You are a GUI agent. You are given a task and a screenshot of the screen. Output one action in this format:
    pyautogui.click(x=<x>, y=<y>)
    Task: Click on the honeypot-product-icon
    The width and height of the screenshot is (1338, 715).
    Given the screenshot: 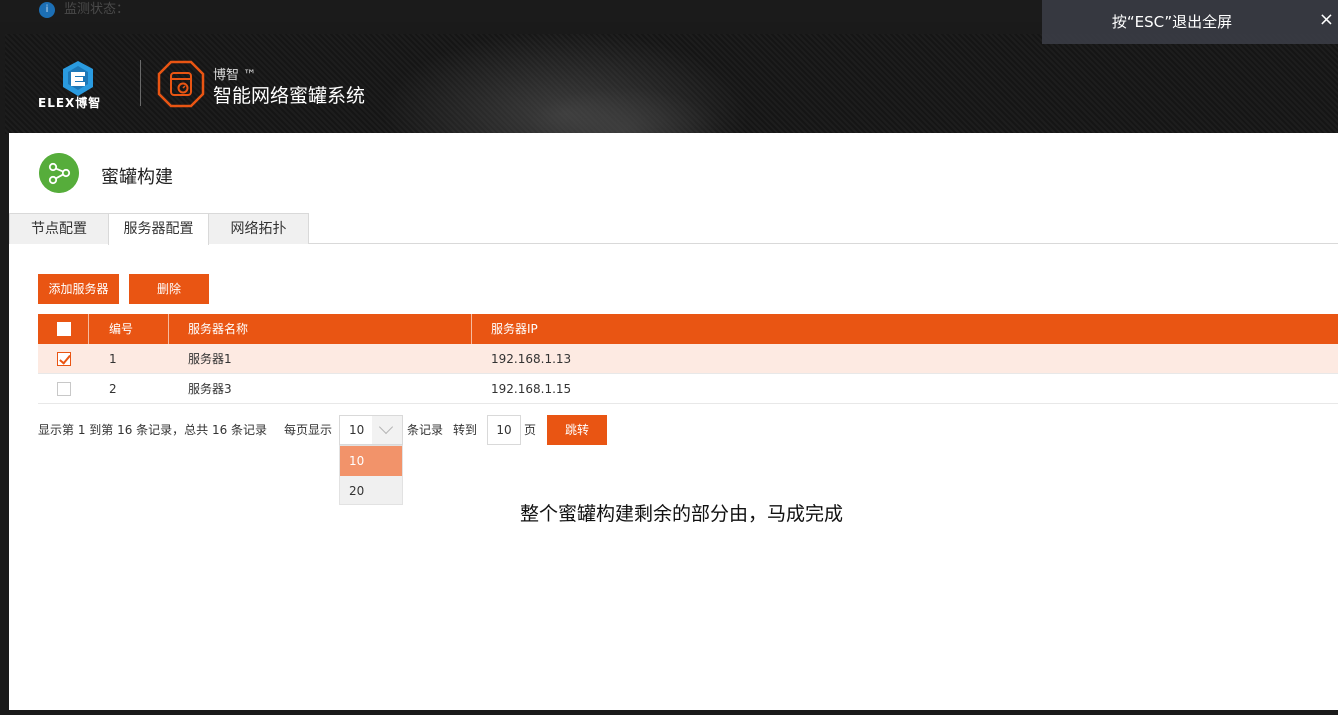 What is the action you would take?
    pyautogui.click(x=181, y=84)
    